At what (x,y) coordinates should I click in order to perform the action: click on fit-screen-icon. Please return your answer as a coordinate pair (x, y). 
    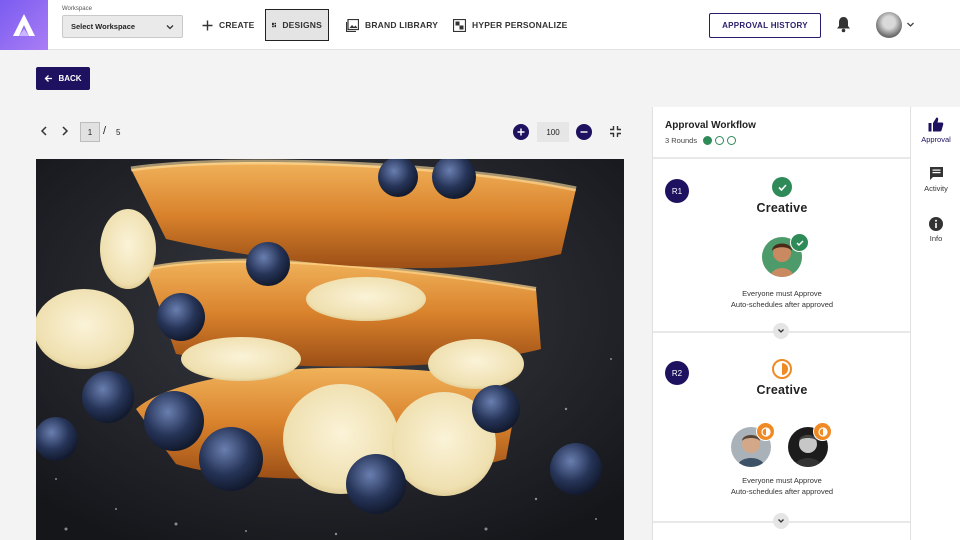
    Looking at the image, I should click on (615, 131).